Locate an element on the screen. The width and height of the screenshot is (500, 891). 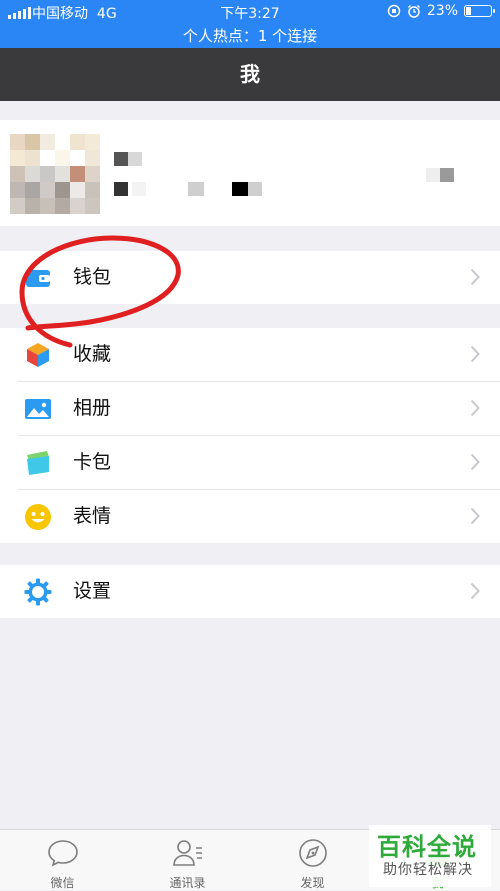
menu-item-album: 相册 is located at coordinates (259, 409).